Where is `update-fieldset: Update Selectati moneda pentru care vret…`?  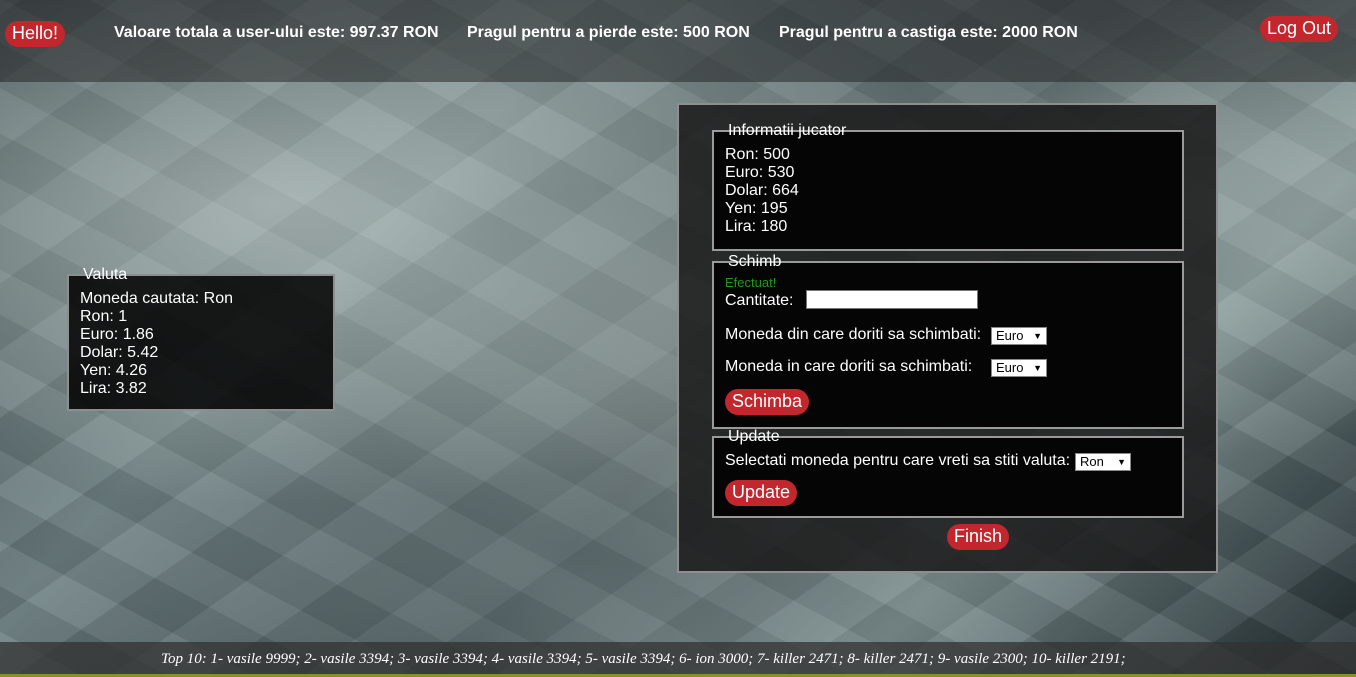
update-fieldset: Update Selectati moneda pentru care vret… is located at coordinates (948, 473).